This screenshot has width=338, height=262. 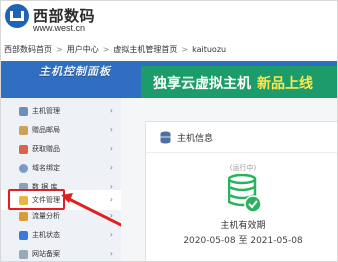 I want to click on monitor-icon, so click(x=23, y=111).